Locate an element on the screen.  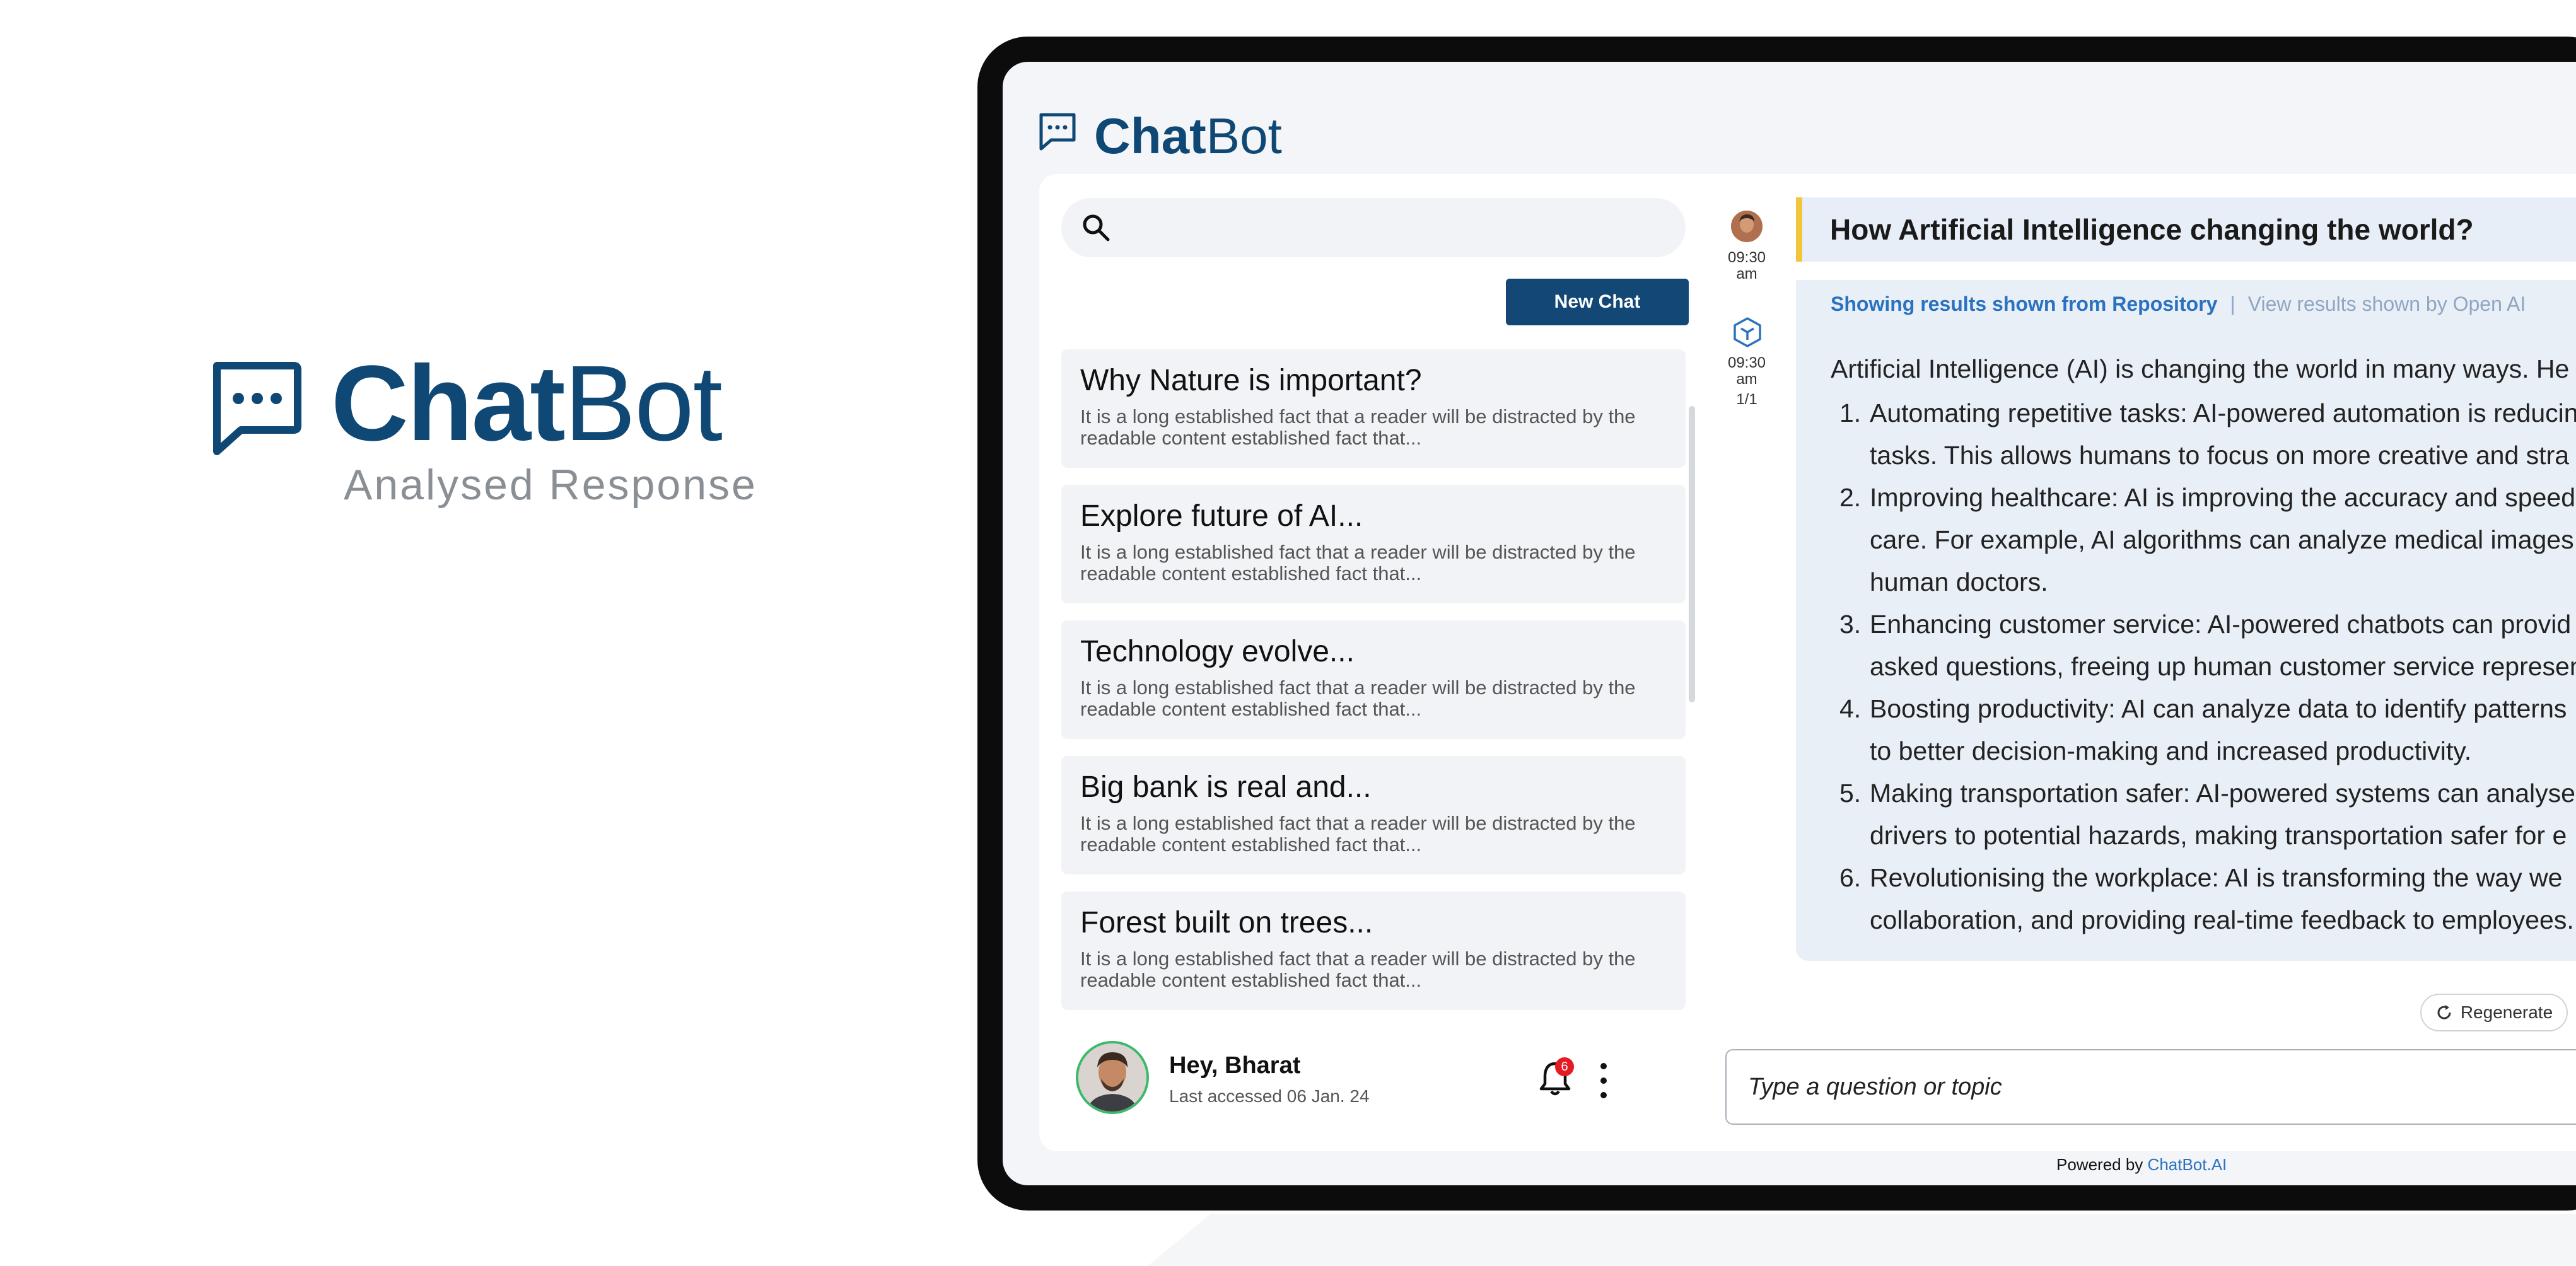
hero-subtitle: Analysed Response is located at coordinates (550, 485).